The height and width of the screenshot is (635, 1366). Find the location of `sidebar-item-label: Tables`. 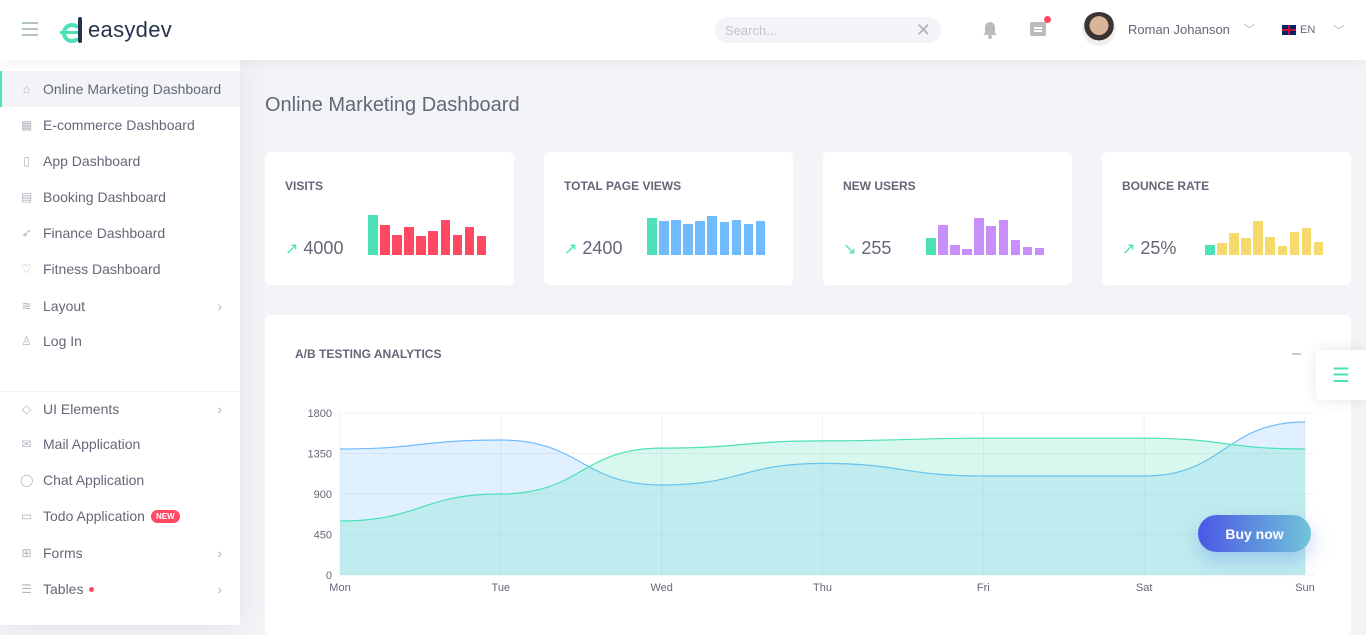

sidebar-item-label: Tables is located at coordinates (63, 589).